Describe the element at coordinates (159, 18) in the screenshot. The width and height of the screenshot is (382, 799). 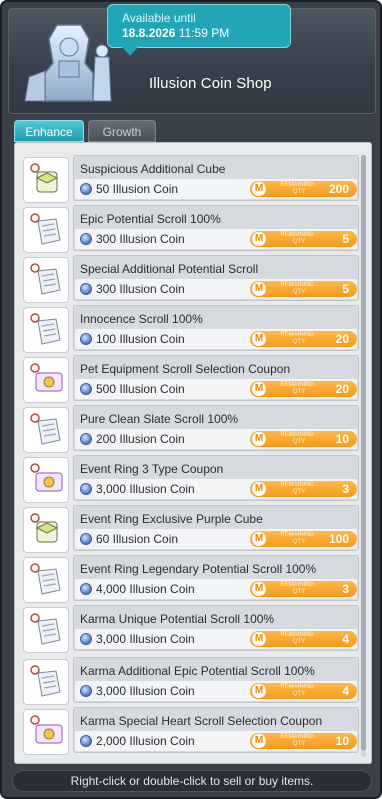
I see `availability-label: Available until` at that location.